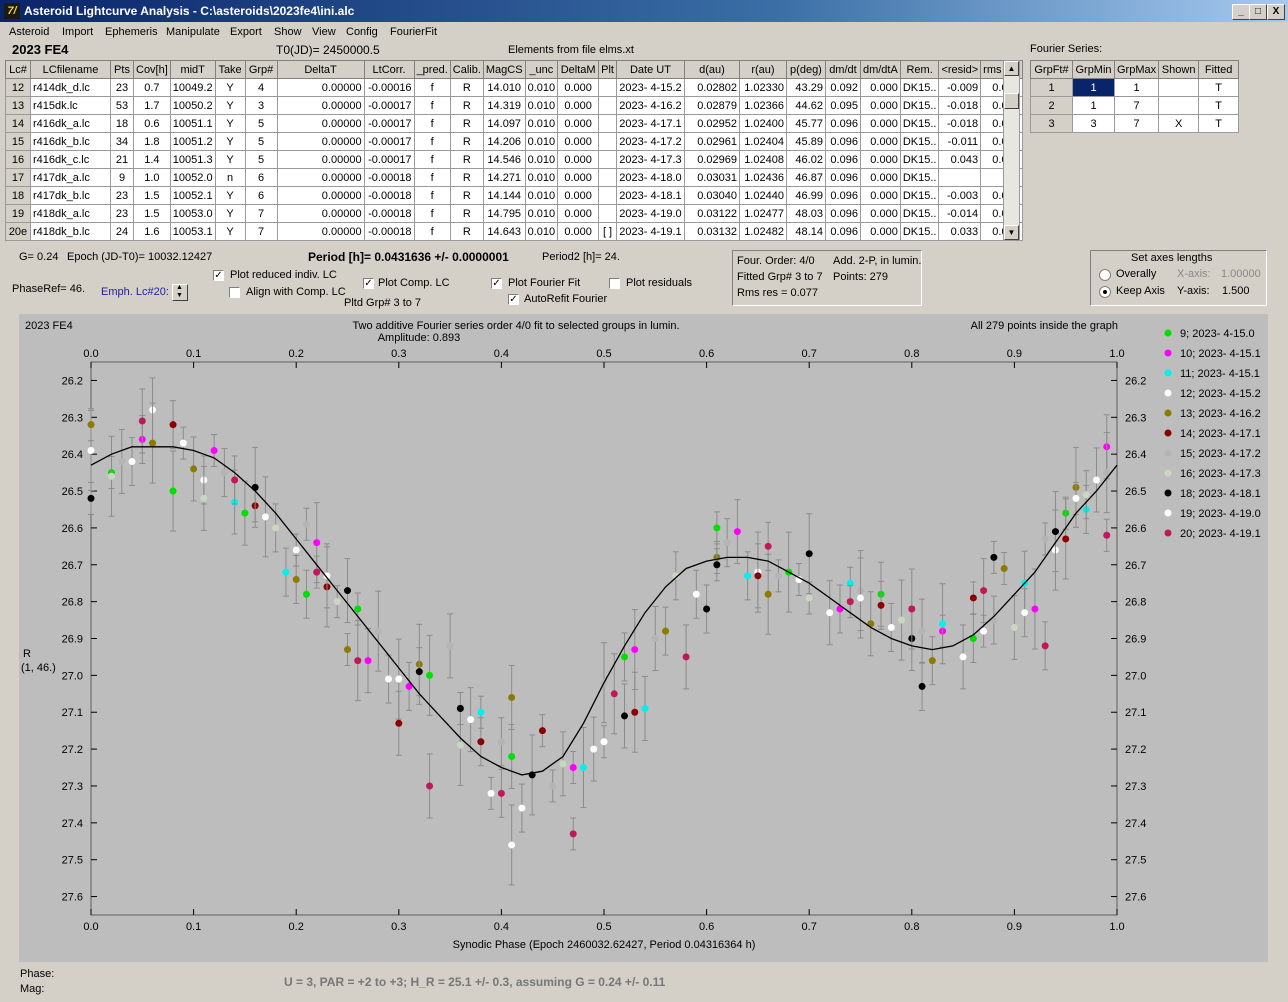  What do you see at coordinates (70, 177) in the screenshot?
I see `table-cell: r417dk_a.lc` at bounding box center [70, 177].